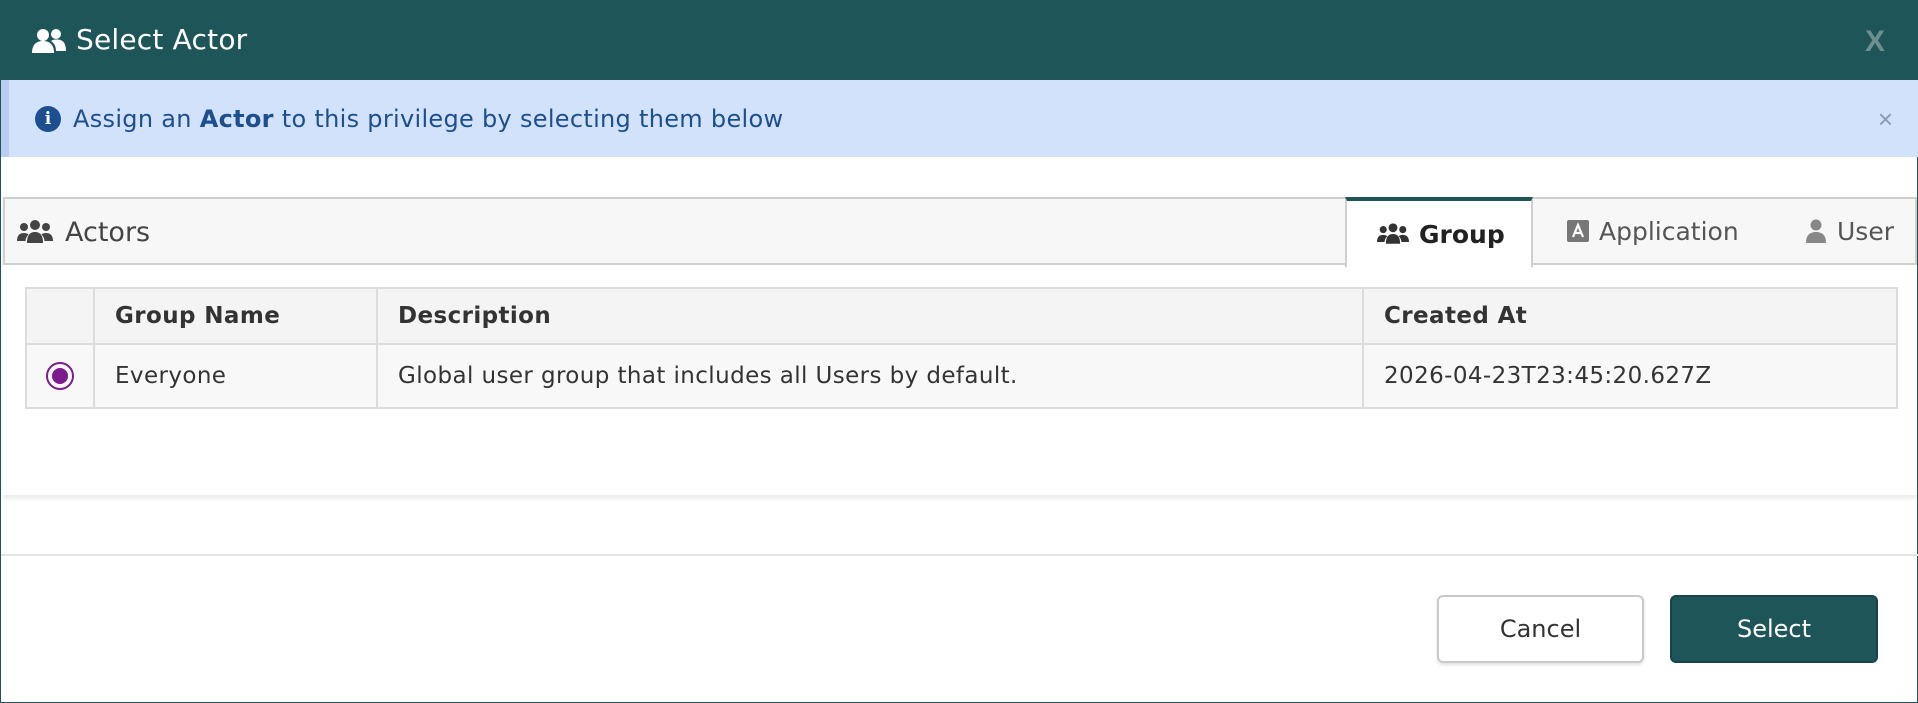  I want to click on tab-group-label: Group, so click(1462, 234).